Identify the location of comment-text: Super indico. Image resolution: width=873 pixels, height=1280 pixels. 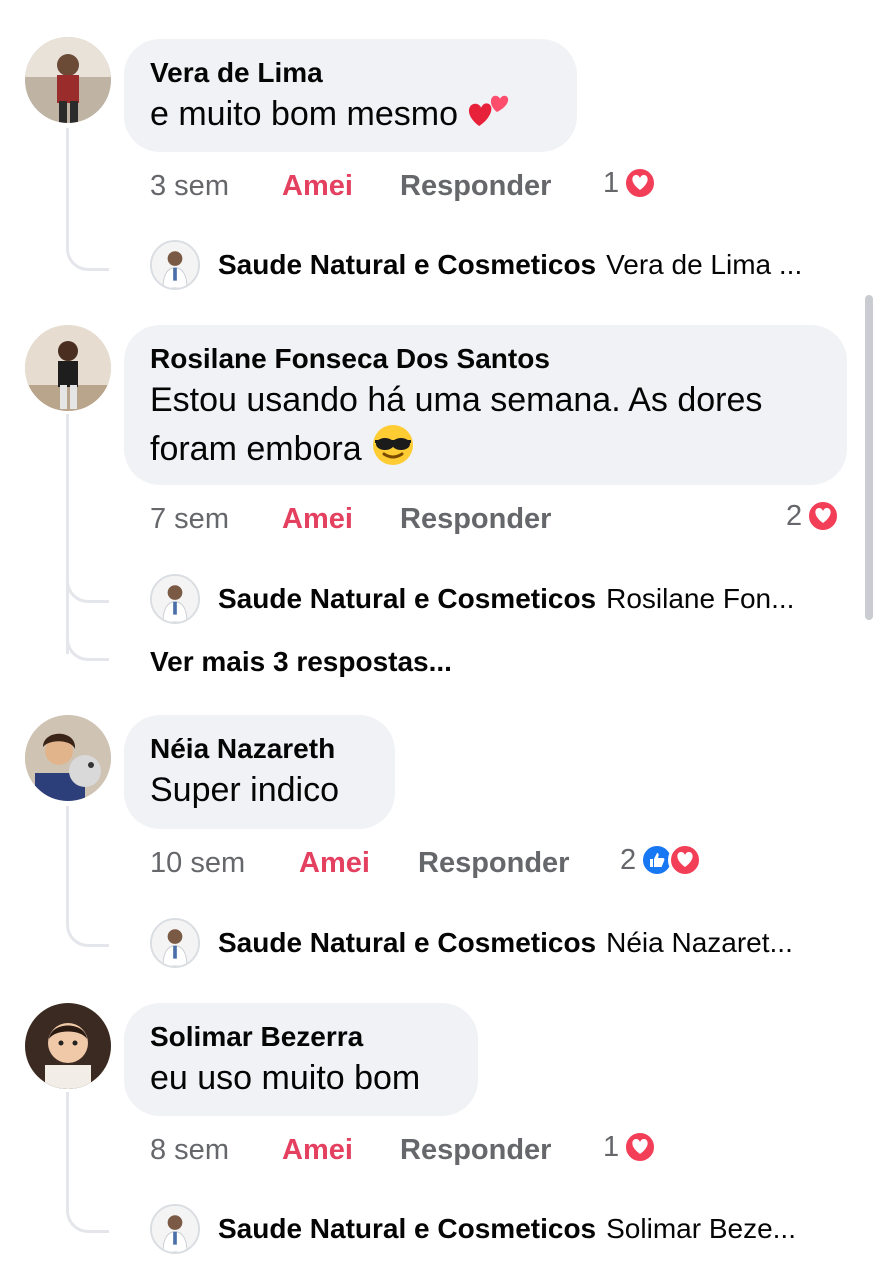
(245, 790).